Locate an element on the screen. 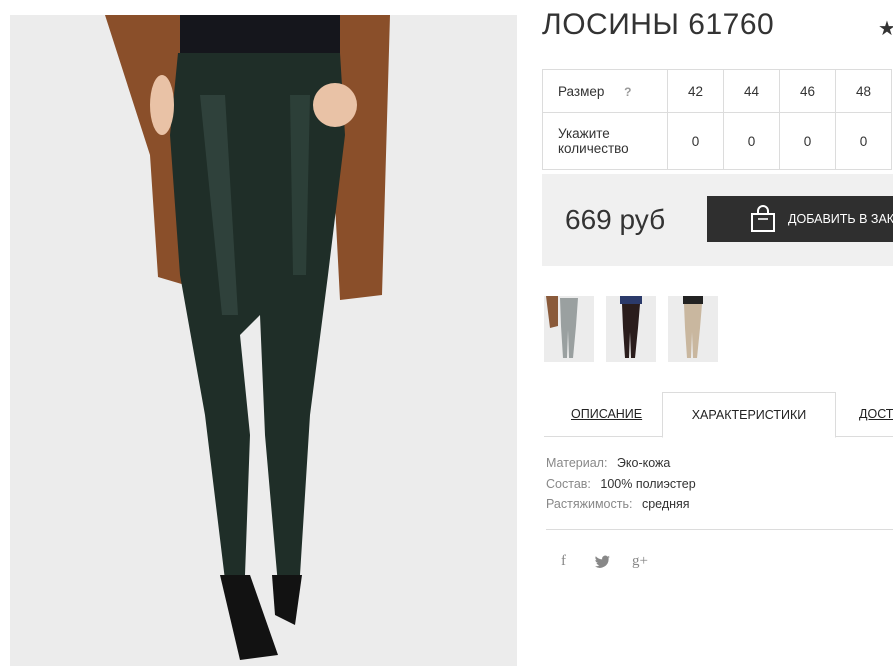 The height and width of the screenshot is (667, 893). size-help-icon: ? is located at coordinates (627, 92).